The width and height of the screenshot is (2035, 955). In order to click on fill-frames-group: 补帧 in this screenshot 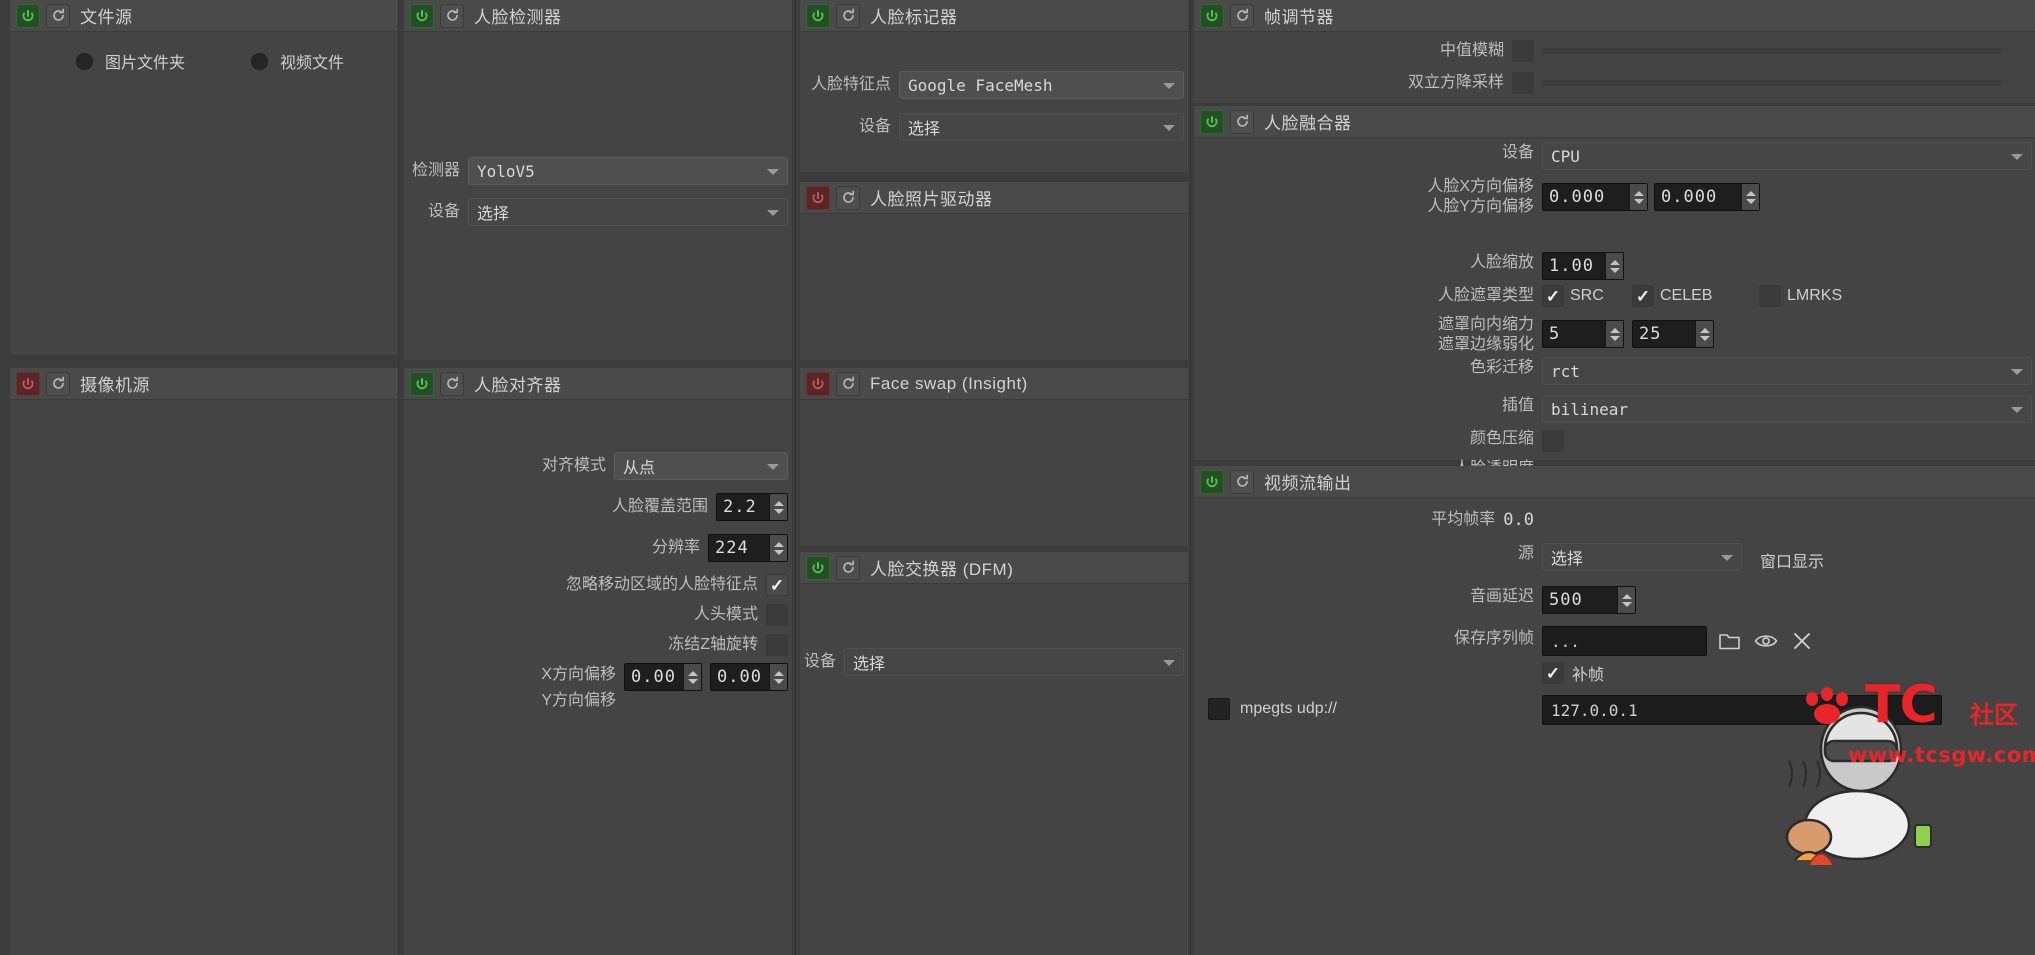, I will do `click(1573, 673)`.